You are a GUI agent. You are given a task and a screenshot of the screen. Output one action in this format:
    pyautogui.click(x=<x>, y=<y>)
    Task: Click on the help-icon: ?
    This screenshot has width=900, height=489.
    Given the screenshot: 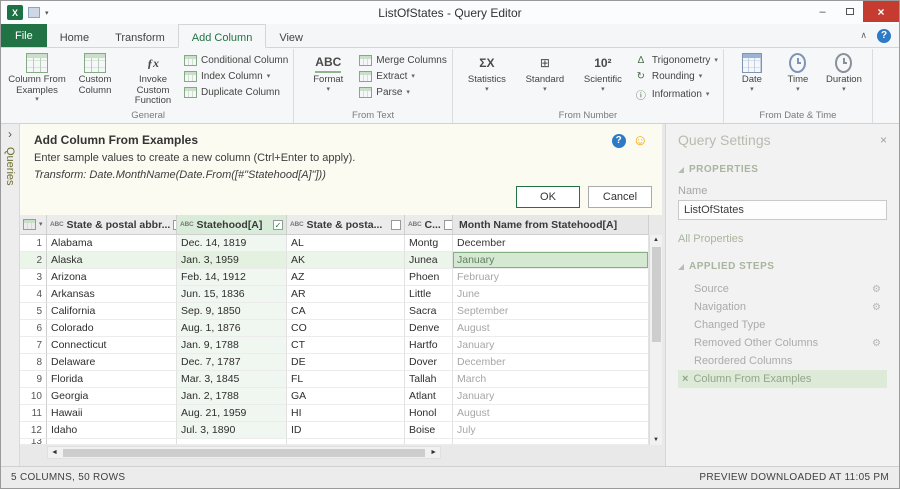 What is the action you would take?
    pyautogui.click(x=884, y=35)
    